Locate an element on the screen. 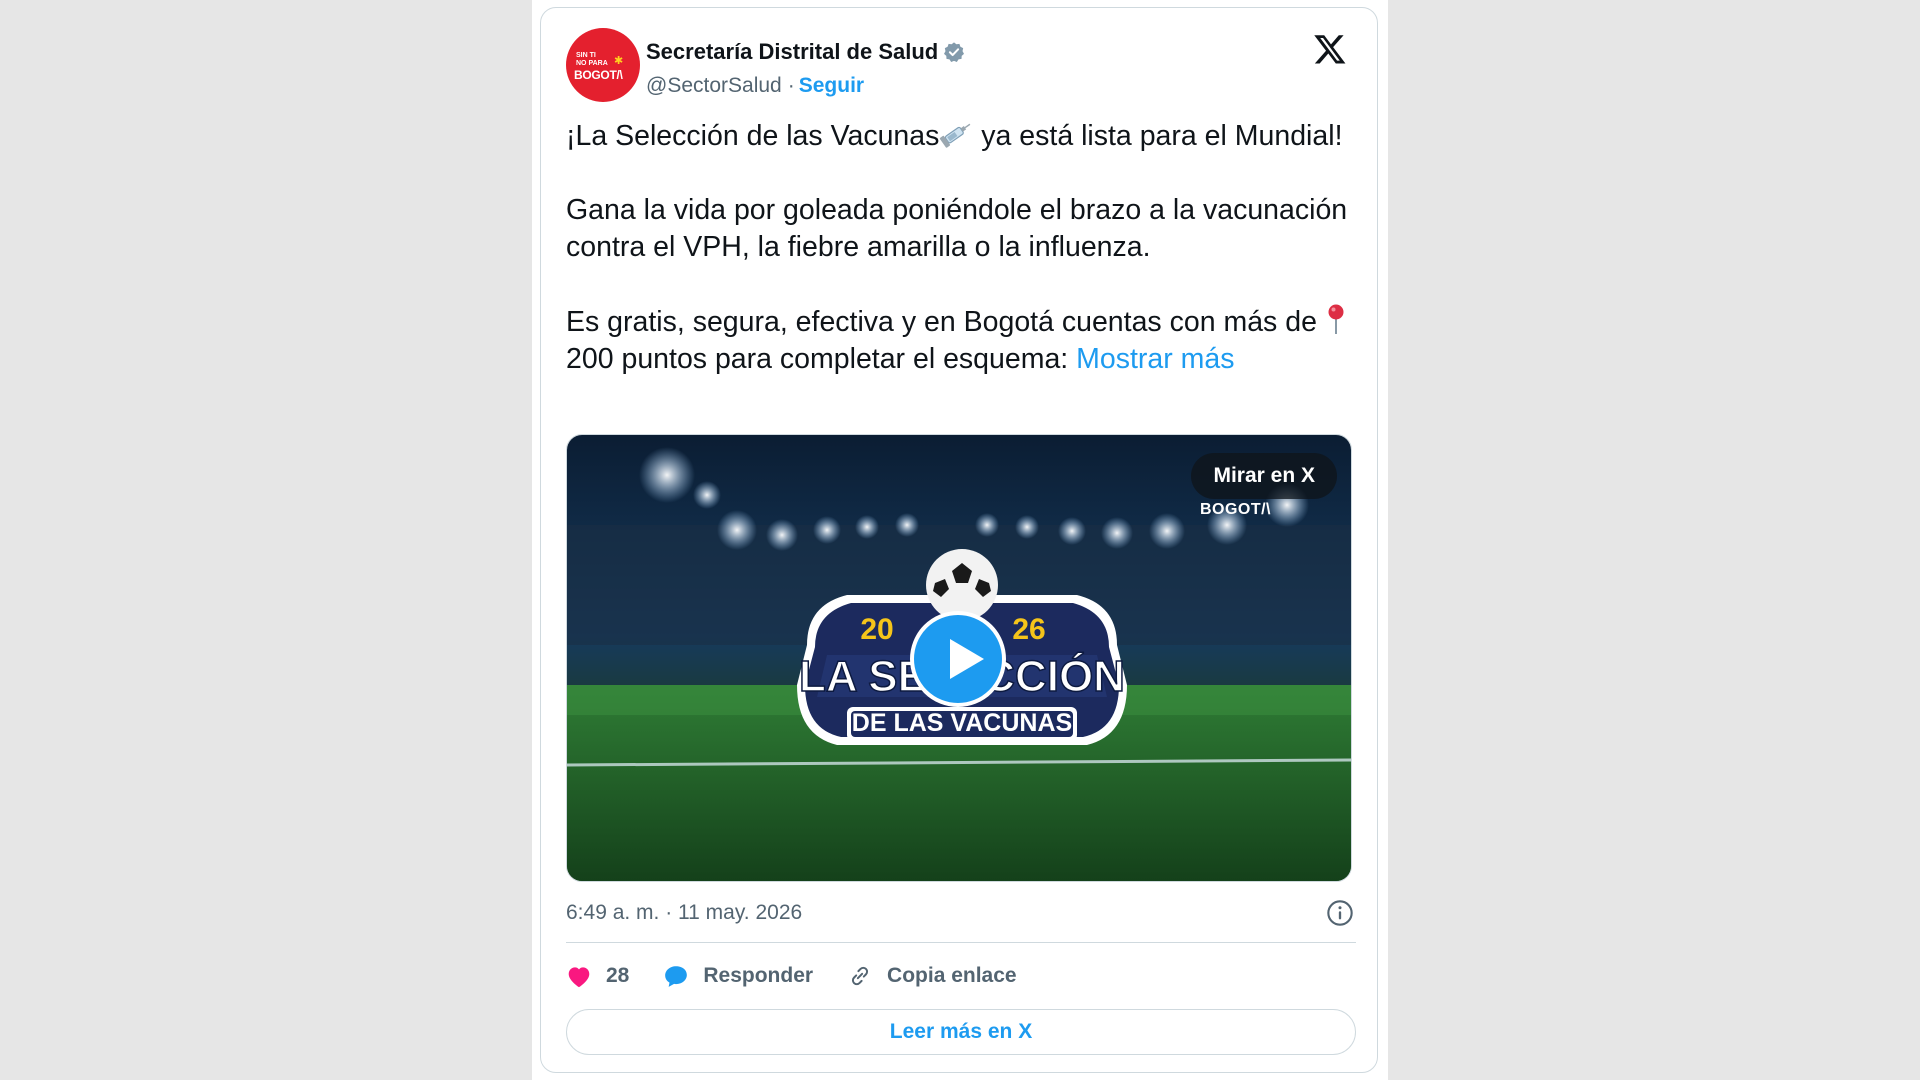 This screenshot has height=1080, width=1920. tweet-actions: 28 Responder Copia enlace is located at coordinates (961, 976).